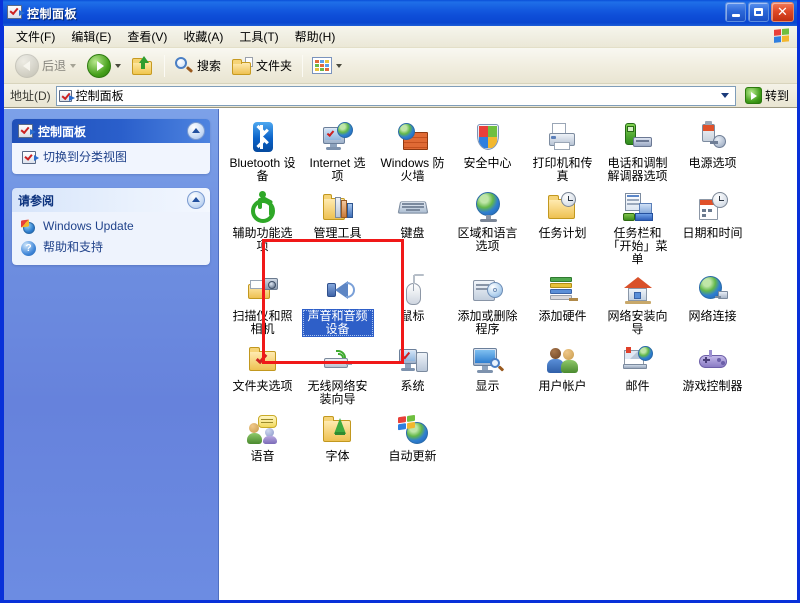 This screenshot has height=603, width=800. Describe the element at coordinates (262, 239) in the screenshot. I see `control-panel-item-label: 辅助功能选项` at that location.